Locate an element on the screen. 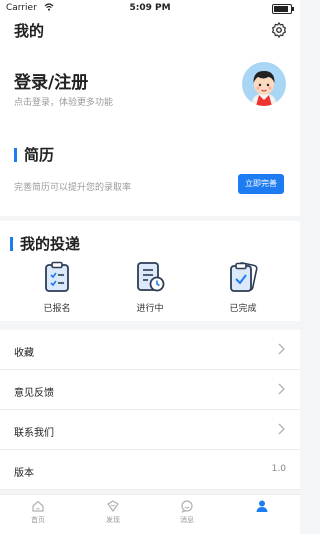 This screenshot has width=320, height=534. avatar is located at coordinates (264, 84).